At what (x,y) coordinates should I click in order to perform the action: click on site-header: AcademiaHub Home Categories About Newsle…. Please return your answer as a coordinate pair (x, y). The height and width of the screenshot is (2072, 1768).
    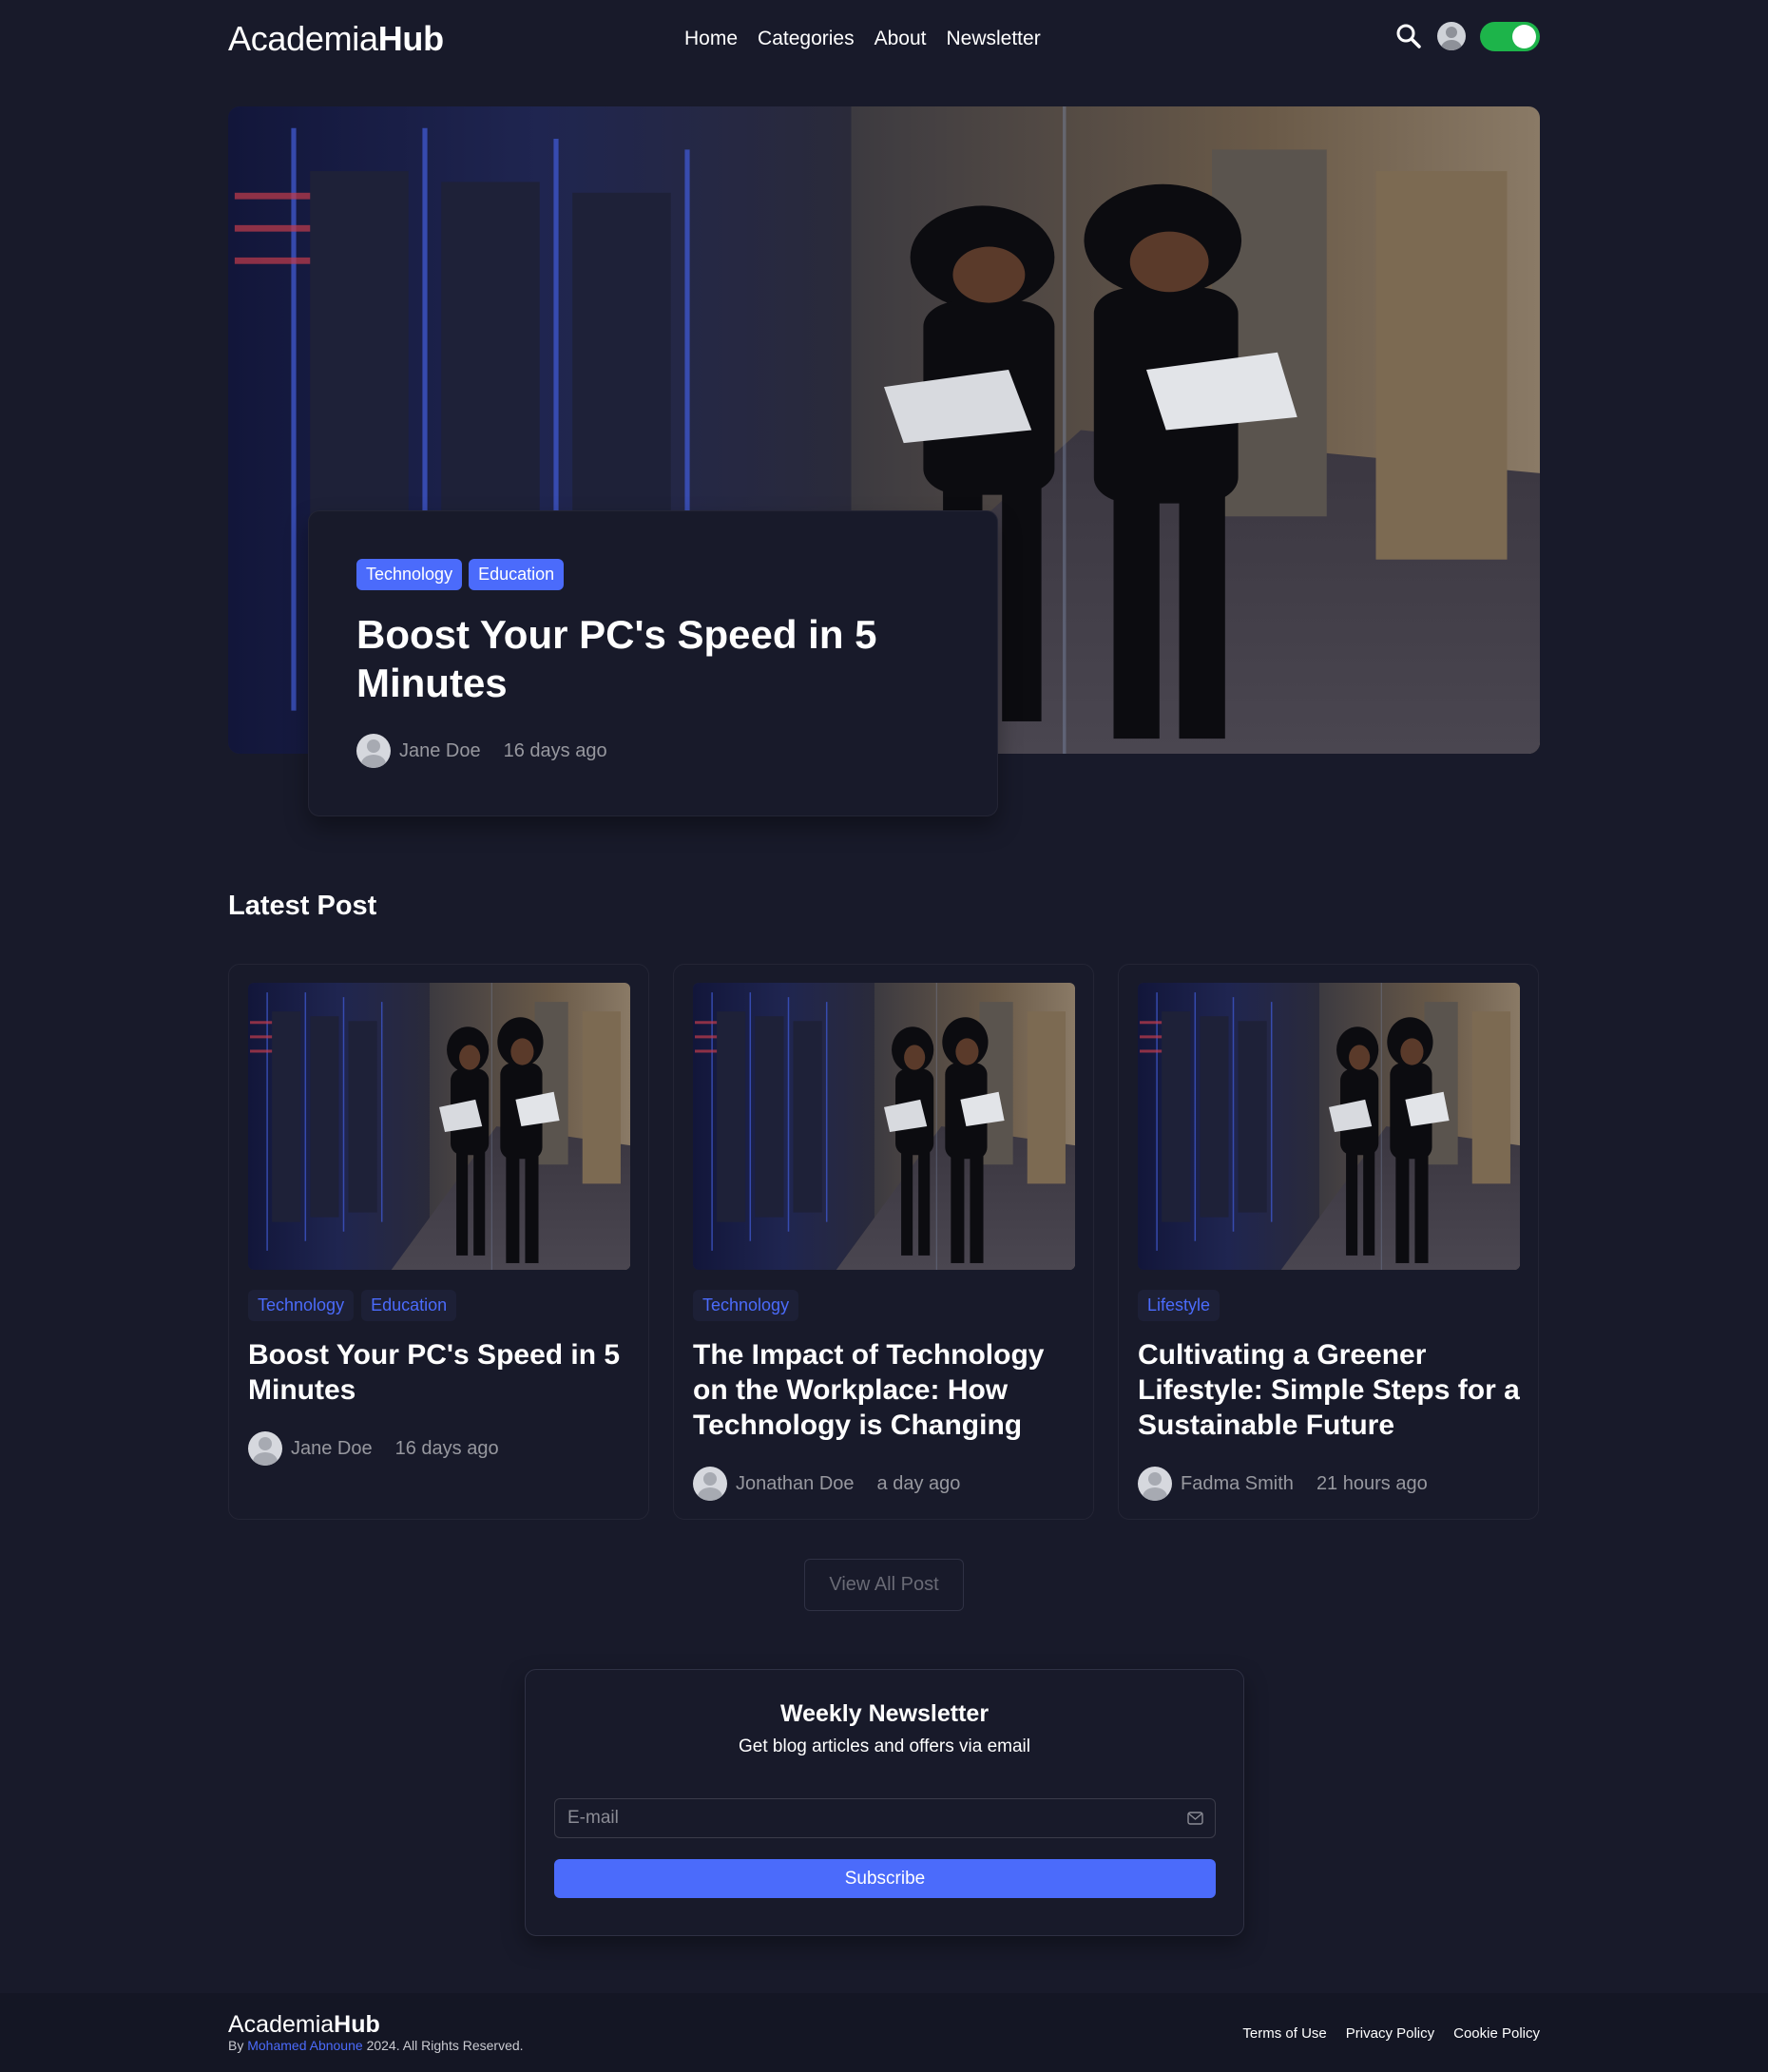
    Looking at the image, I should click on (884, 39).